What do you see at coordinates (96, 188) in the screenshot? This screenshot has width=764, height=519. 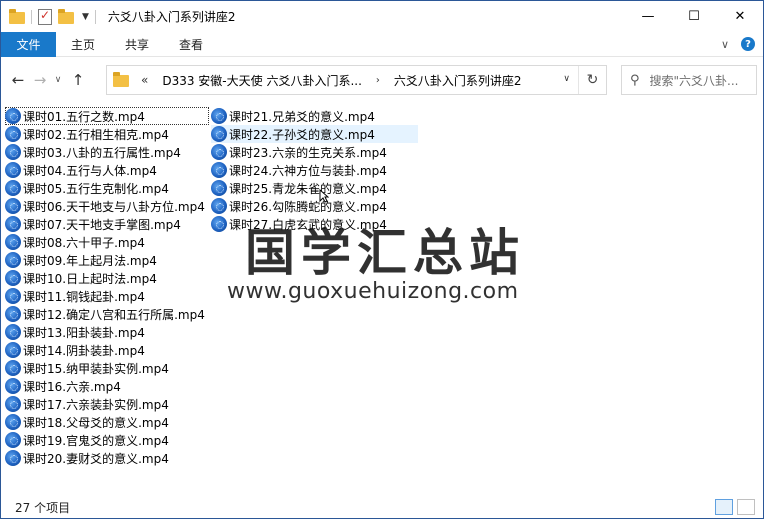 I see `file-name: 课时05.五行生克制化.mp4` at bounding box center [96, 188].